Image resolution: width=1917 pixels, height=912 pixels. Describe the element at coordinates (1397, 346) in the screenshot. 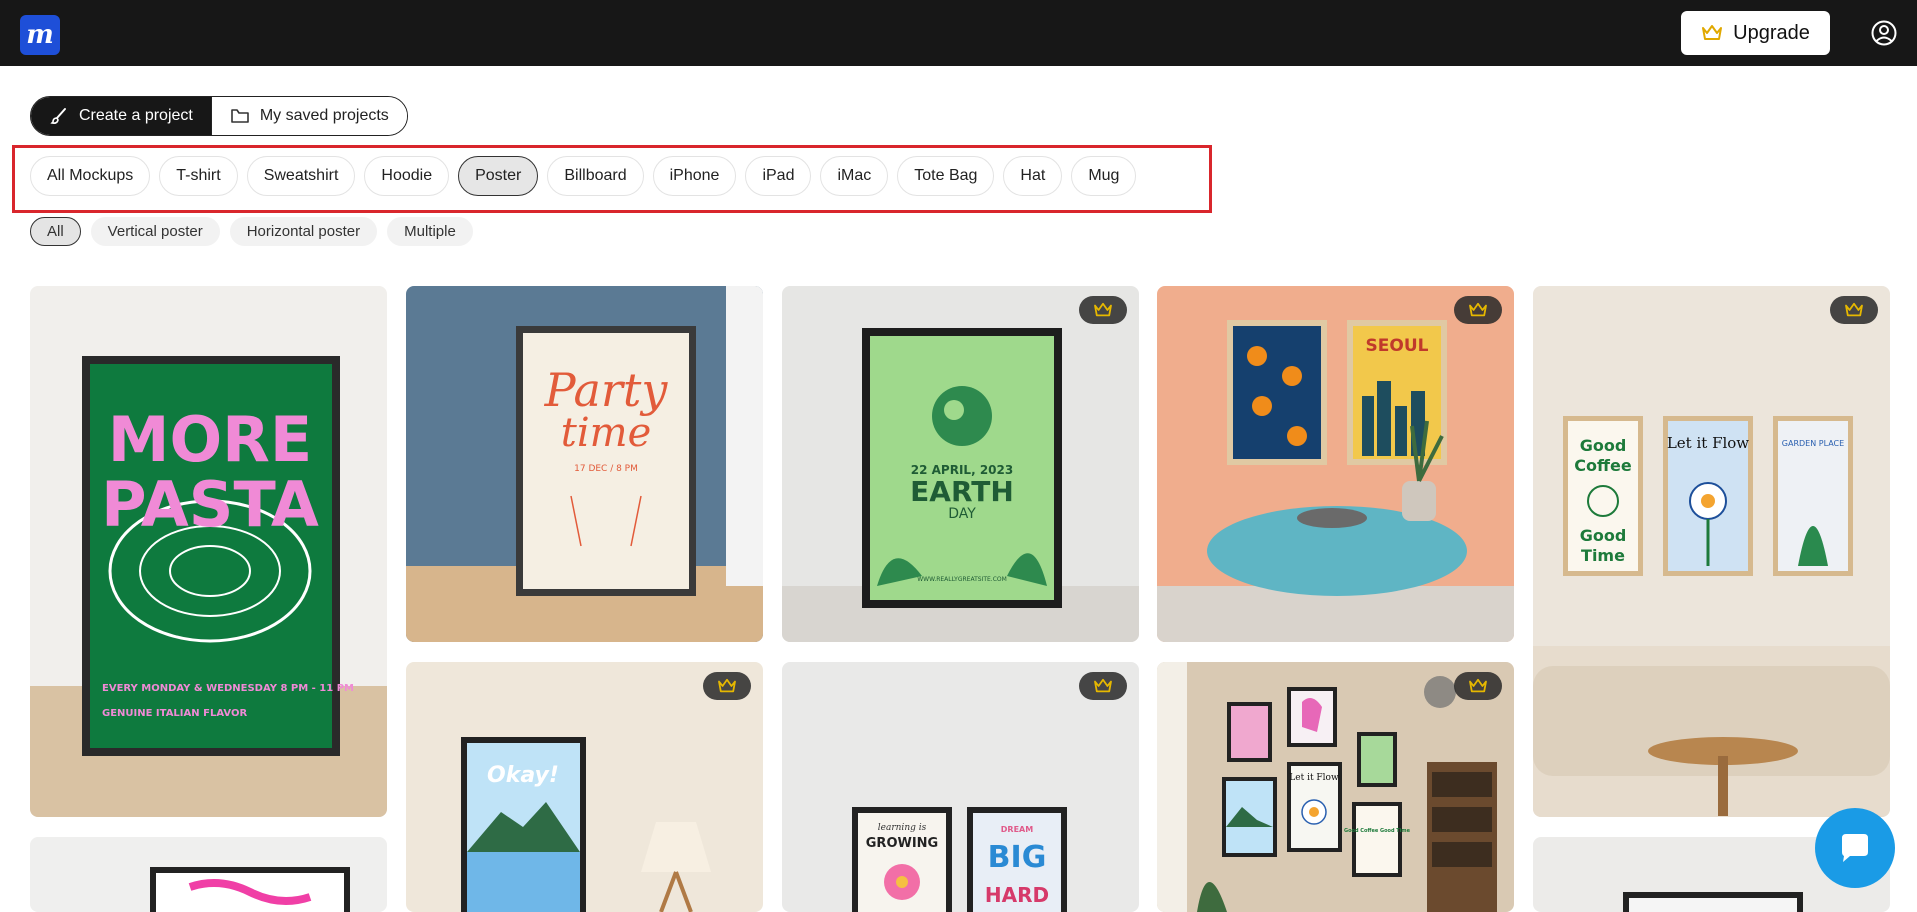

I see `seoul-title: SEOUL` at that location.